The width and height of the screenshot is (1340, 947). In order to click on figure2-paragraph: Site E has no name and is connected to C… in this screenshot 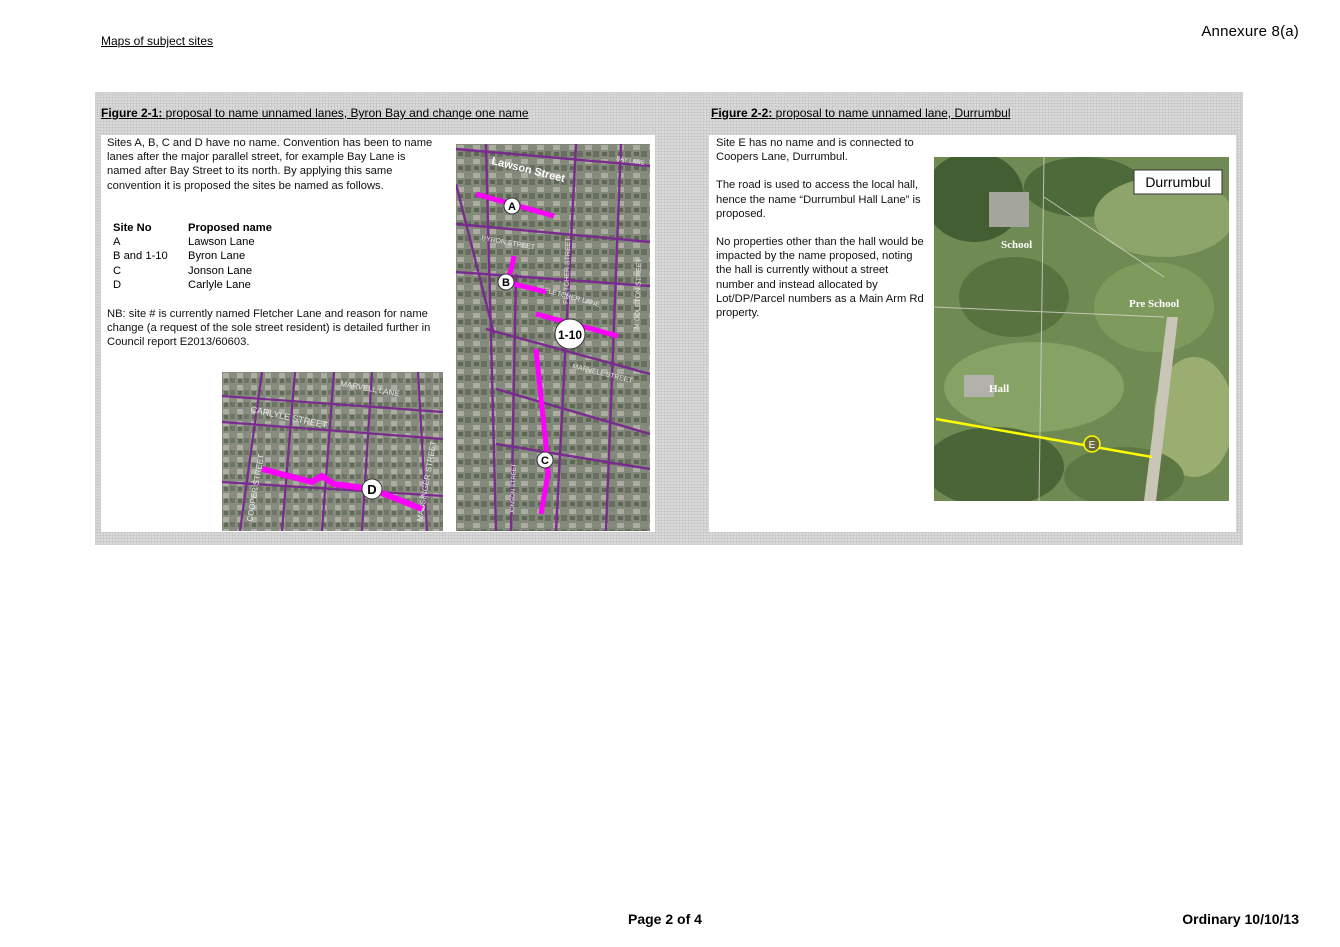, I will do `click(815, 150)`.